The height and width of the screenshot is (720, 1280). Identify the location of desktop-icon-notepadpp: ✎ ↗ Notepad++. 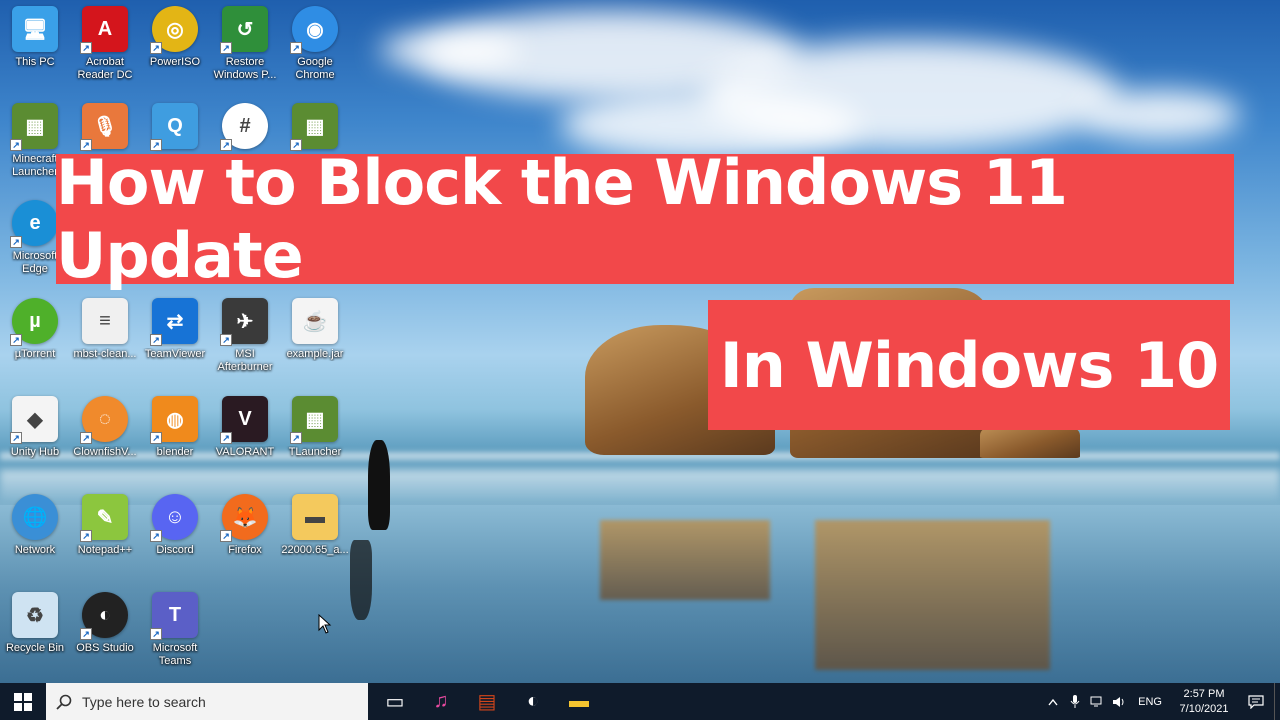
(105, 539).